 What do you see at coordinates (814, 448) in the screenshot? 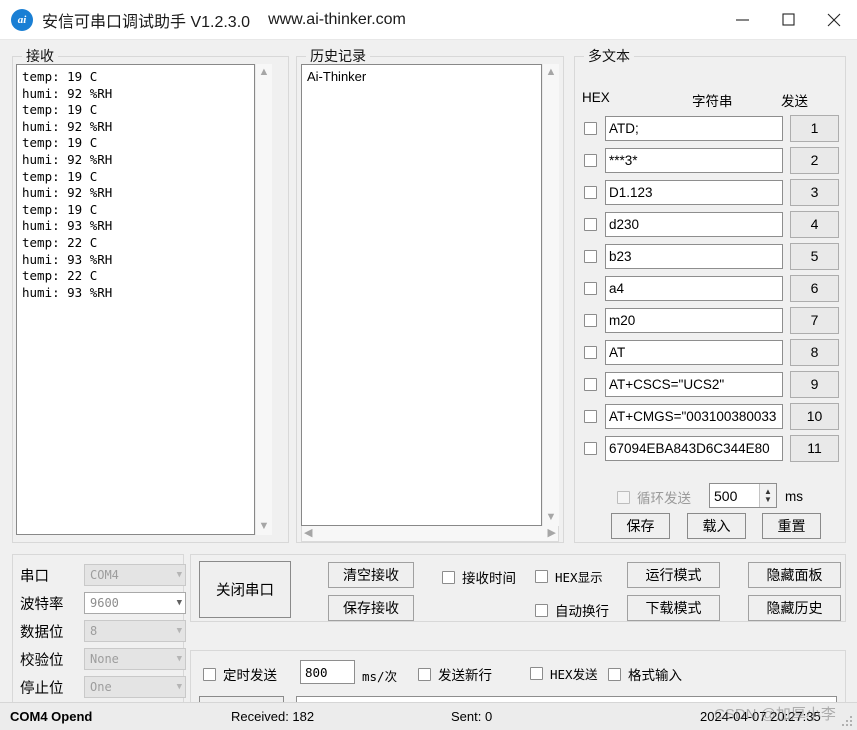
I see `multitext-send-button: 11` at bounding box center [814, 448].